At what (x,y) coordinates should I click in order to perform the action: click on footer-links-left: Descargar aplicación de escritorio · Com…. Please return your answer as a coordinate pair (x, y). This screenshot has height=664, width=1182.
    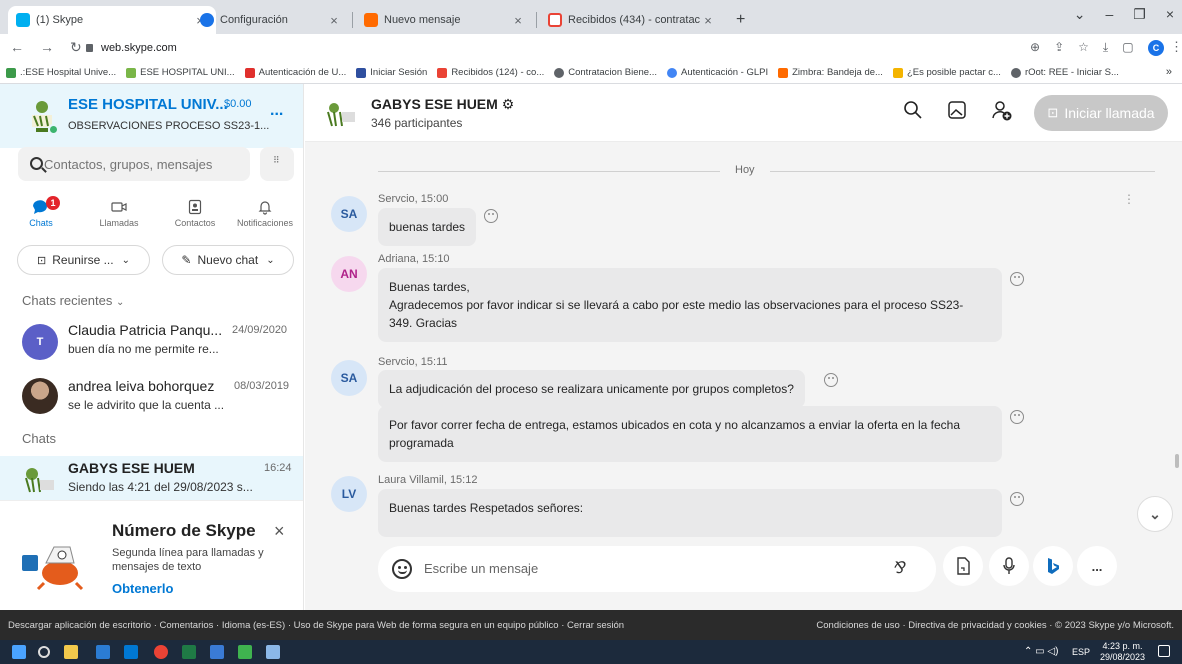
    Looking at the image, I should click on (316, 625).